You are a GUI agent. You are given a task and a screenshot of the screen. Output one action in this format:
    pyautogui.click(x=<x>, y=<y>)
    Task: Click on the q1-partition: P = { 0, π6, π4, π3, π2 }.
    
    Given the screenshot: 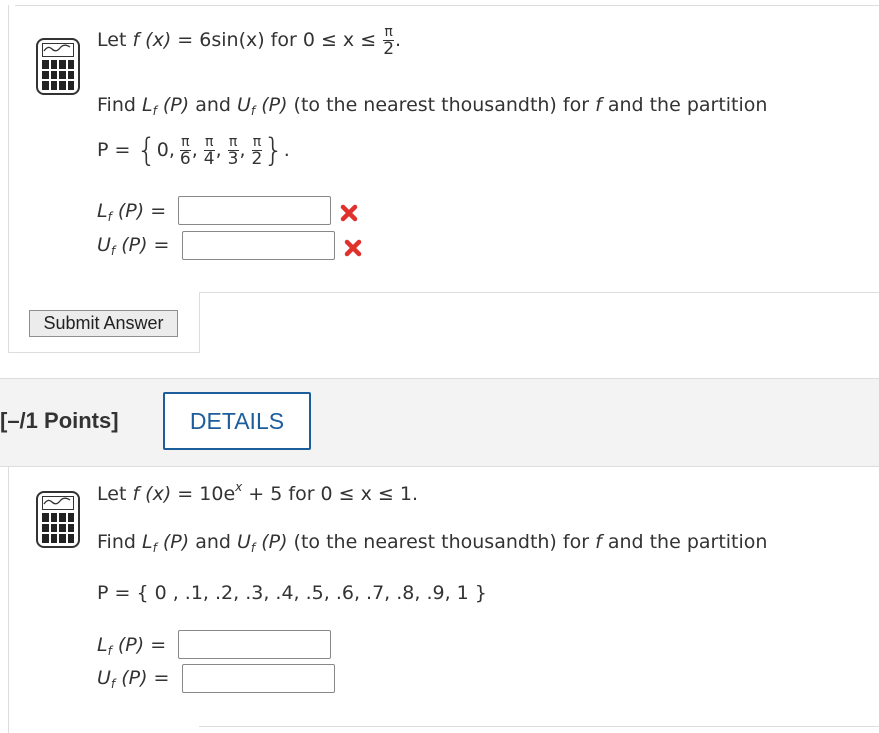 What is the action you would take?
    pyautogui.click(x=193, y=150)
    